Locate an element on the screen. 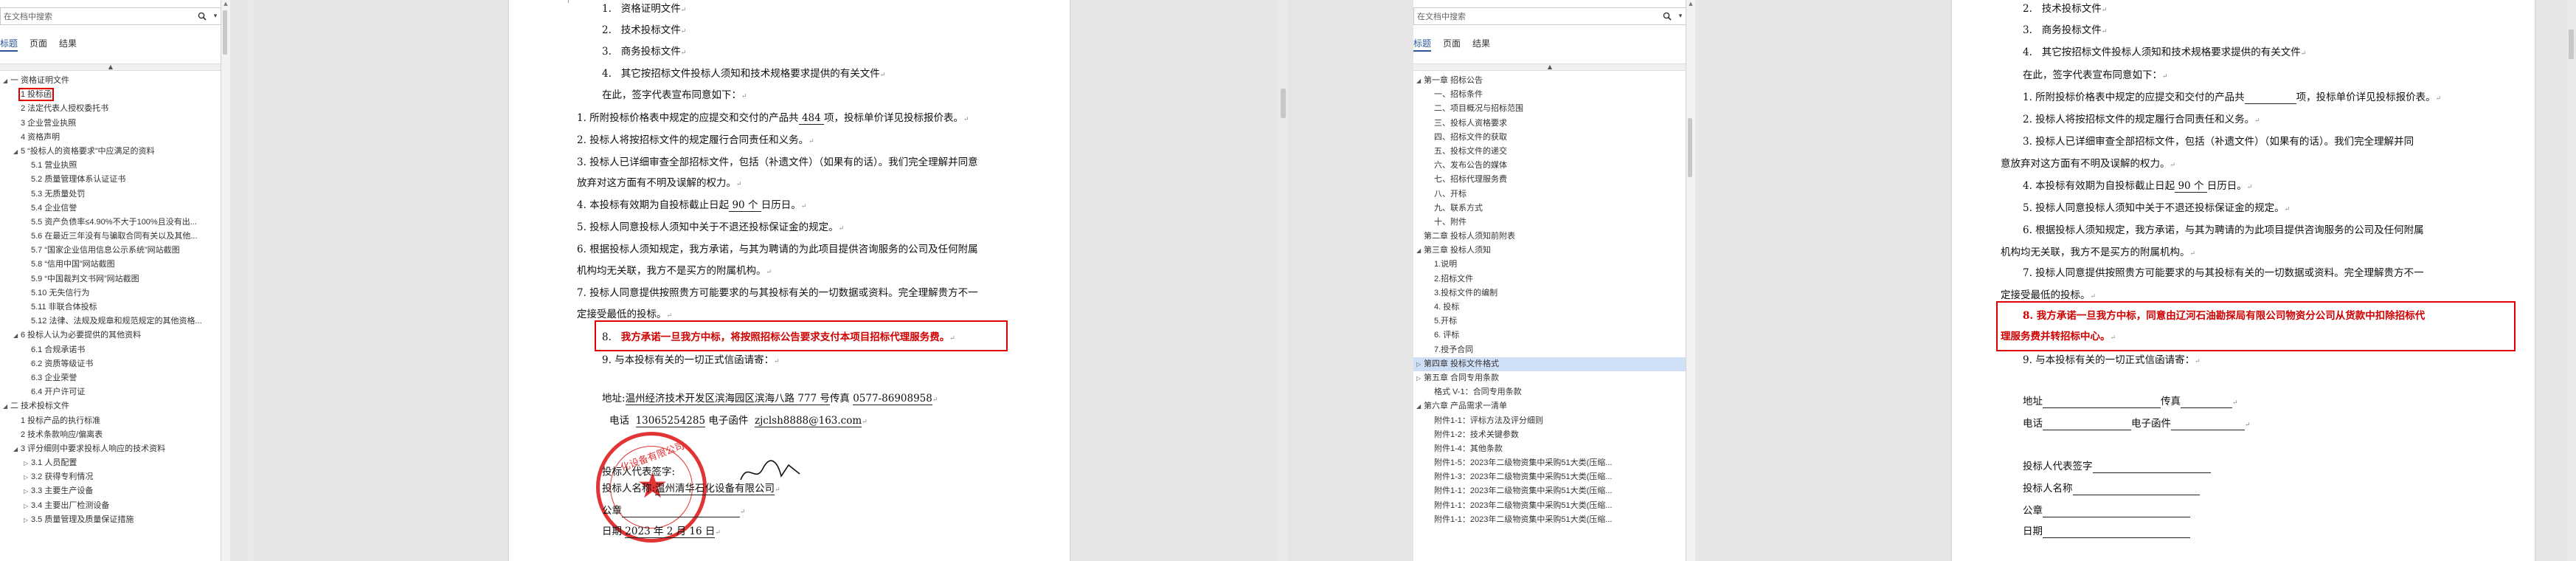 The height and width of the screenshot is (561, 2576). nav-heading-item: 十、附件 is located at coordinates (1550, 223).